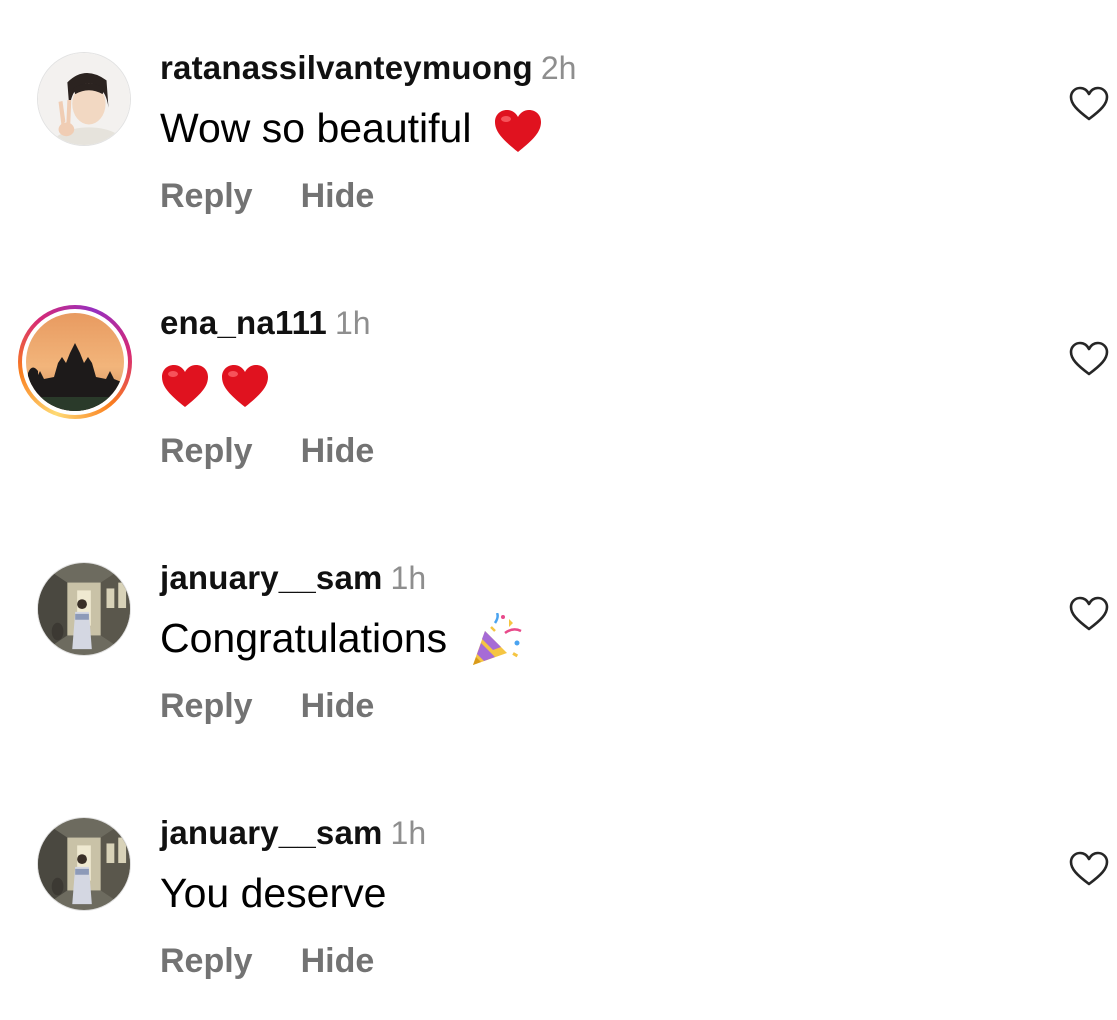  Describe the element at coordinates (497, 641) in the screenshot. I see `party-popper-emoji` at that location.